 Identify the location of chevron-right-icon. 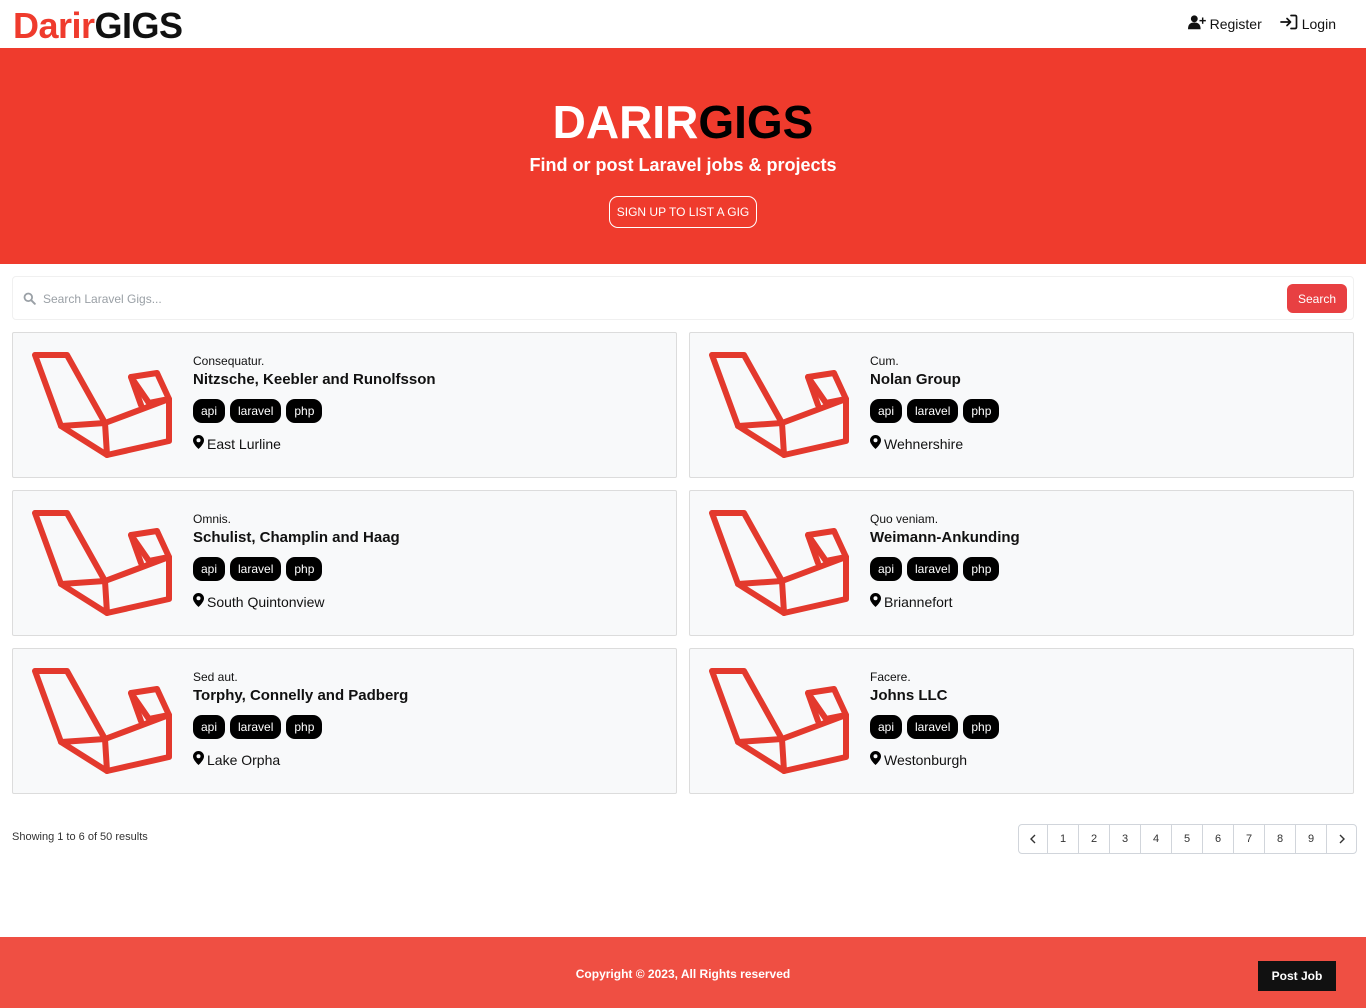
(1342, 840).